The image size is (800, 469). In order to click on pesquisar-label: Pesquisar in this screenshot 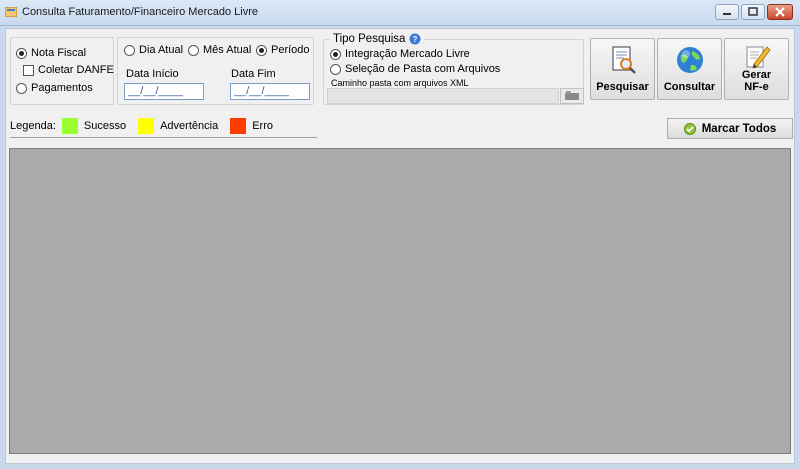, I will do `click(622, 87)`.